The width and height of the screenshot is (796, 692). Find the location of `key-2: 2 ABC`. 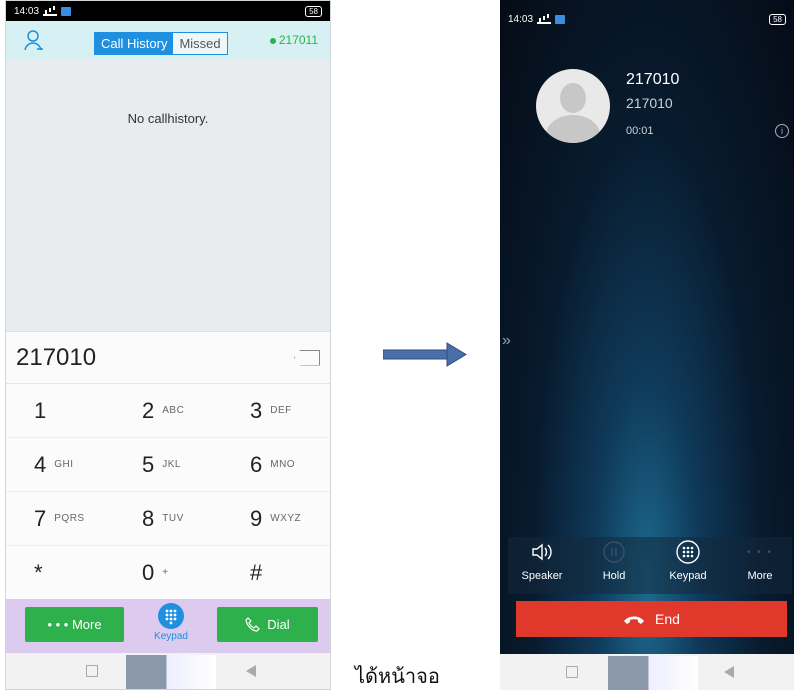

key-2: 2 ABC is located at coordinates (168, 411).